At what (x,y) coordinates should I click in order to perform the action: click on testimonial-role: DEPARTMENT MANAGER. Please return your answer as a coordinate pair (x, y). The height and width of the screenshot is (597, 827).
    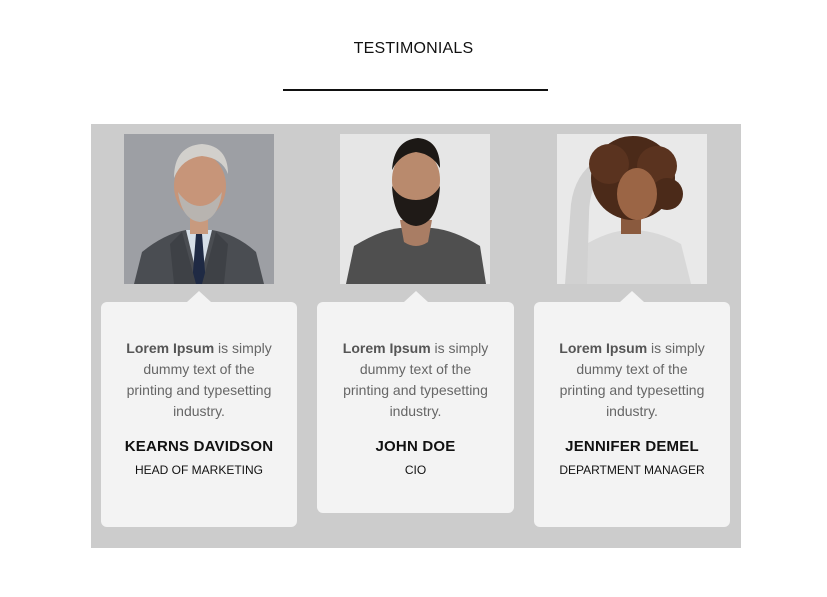
    Looking at the image, I should click on (632, 470).